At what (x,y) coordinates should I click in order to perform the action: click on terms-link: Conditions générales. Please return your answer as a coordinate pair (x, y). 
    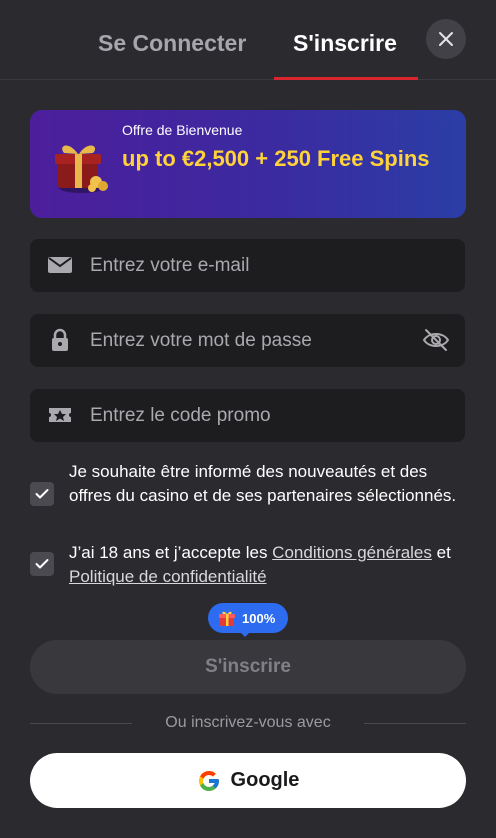
    Looking at the image, I should click on (352, 552).